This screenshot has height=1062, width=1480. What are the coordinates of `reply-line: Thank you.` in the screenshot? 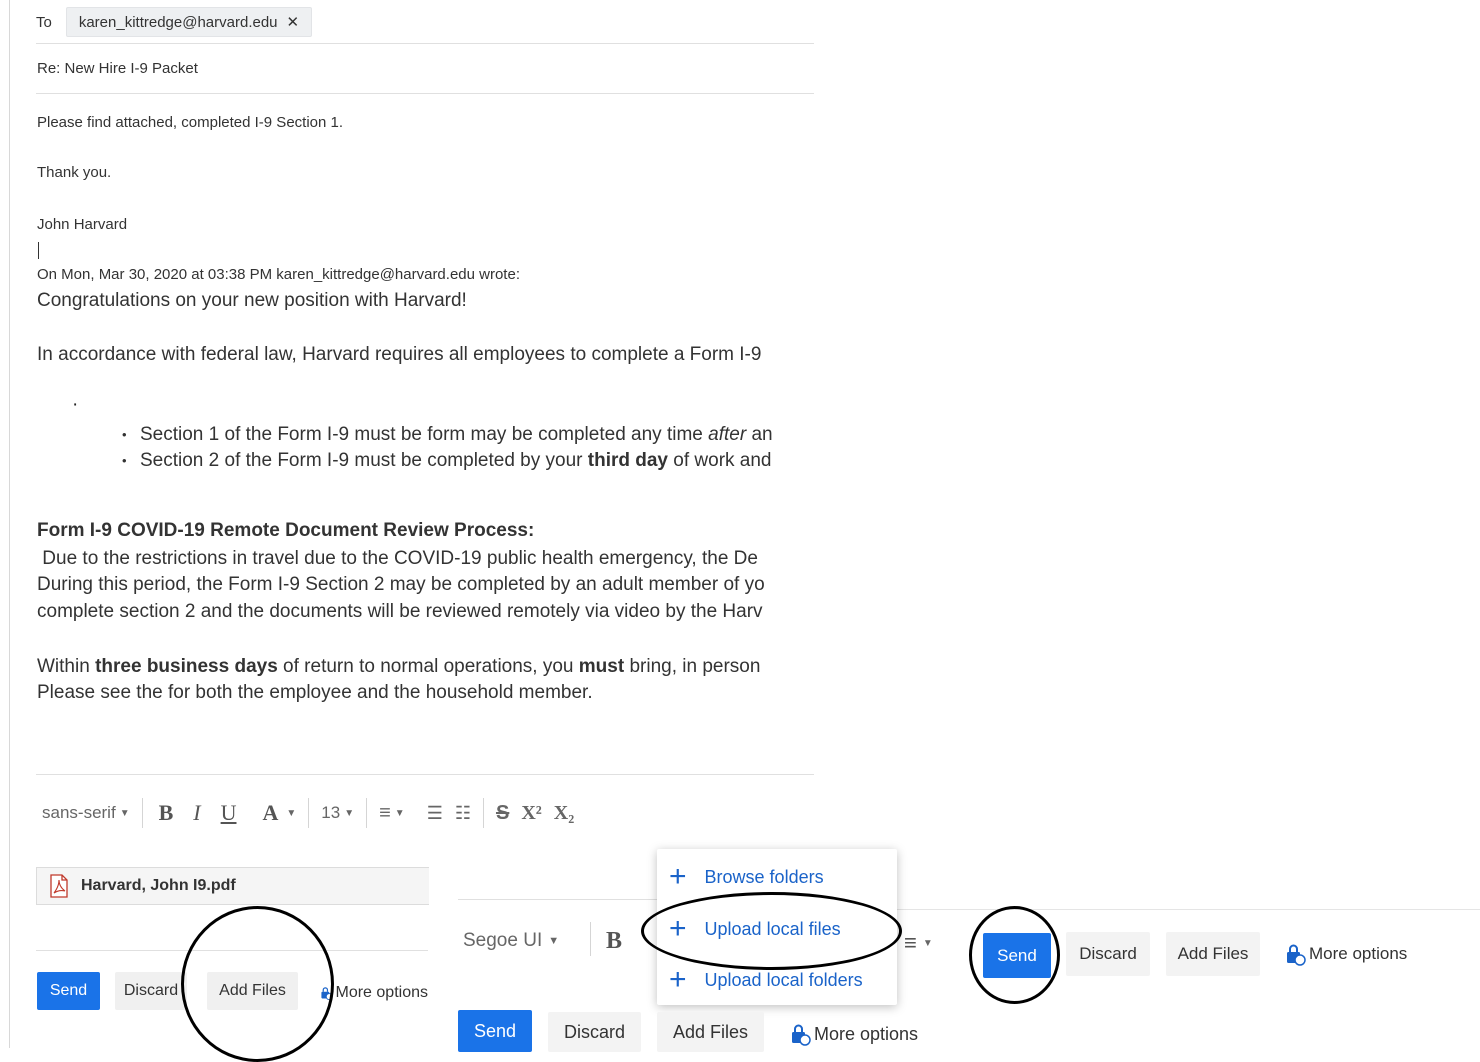 It's located at (74, 172).